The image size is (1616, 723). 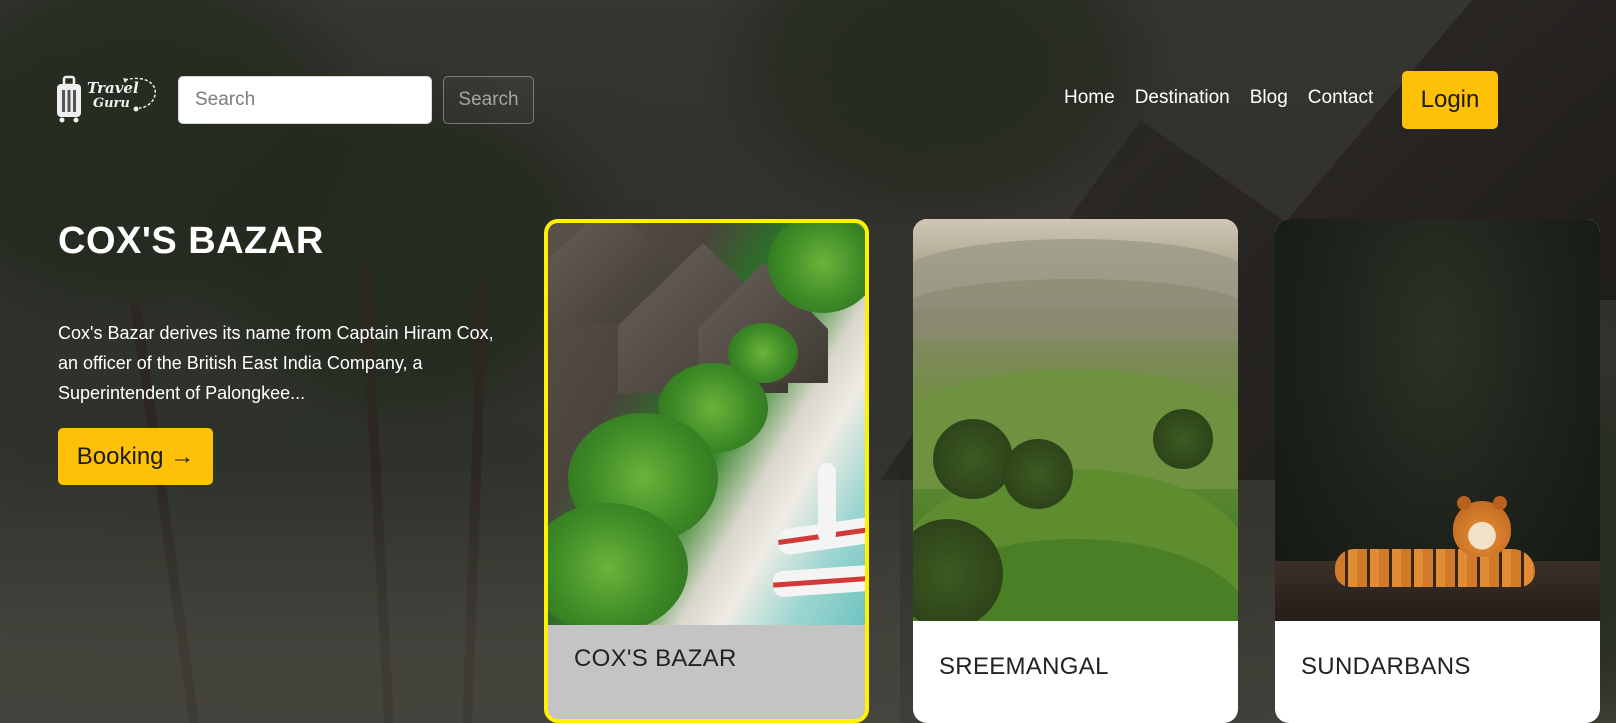 What do you see at coordinates (135, 456) in the screenshot?
I see `booking-button: Booking →` at bounding box center [135, 456].